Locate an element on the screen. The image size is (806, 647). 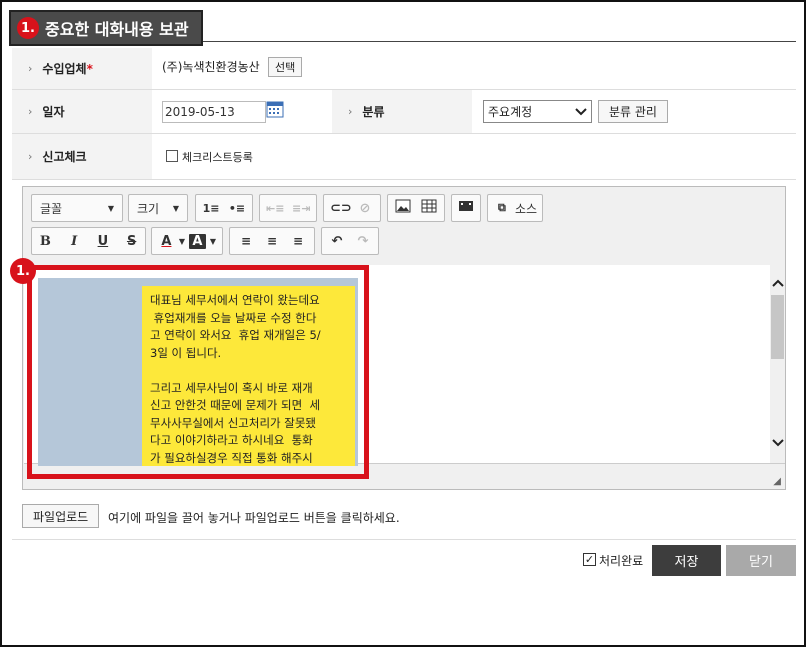
source-code-icon: ⧉ is located at coordinates (502, 207).